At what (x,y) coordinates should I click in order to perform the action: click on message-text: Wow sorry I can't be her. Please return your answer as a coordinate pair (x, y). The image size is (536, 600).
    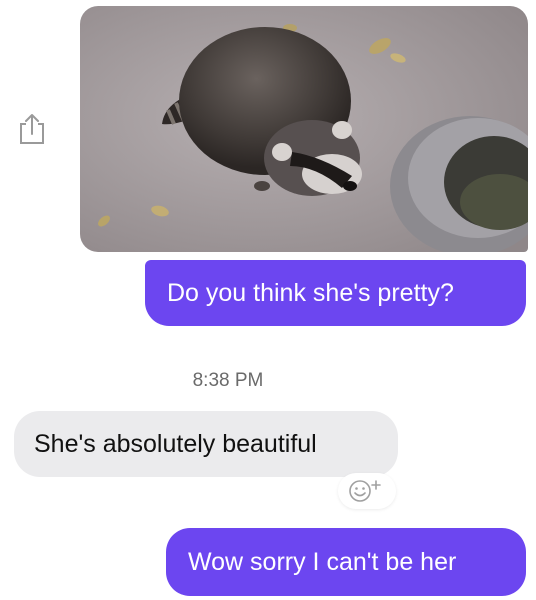
    Looking at the image, I should click on (322, 561).